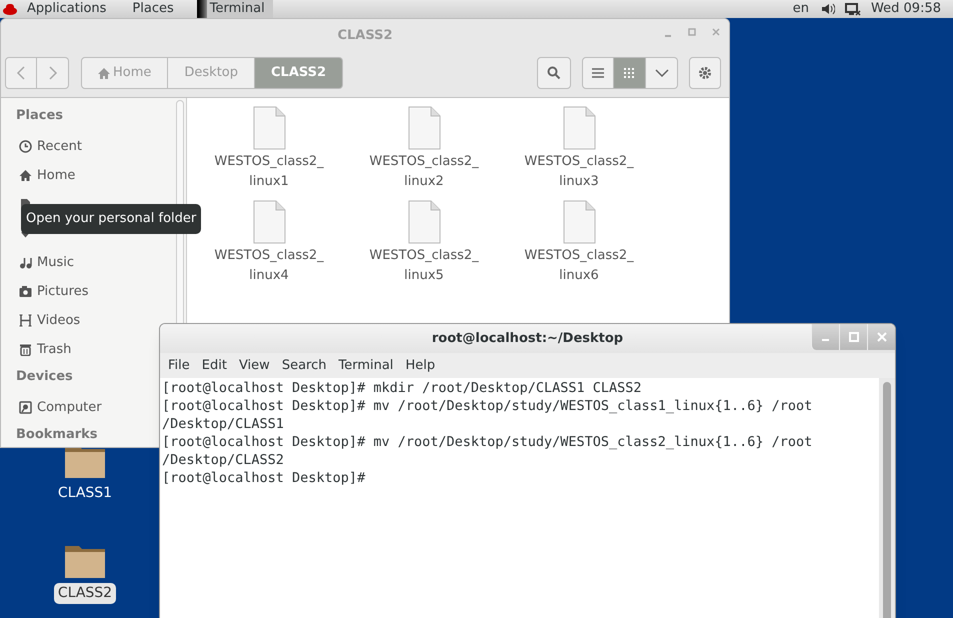  I want to click on grid-icon, so click(629, 73).